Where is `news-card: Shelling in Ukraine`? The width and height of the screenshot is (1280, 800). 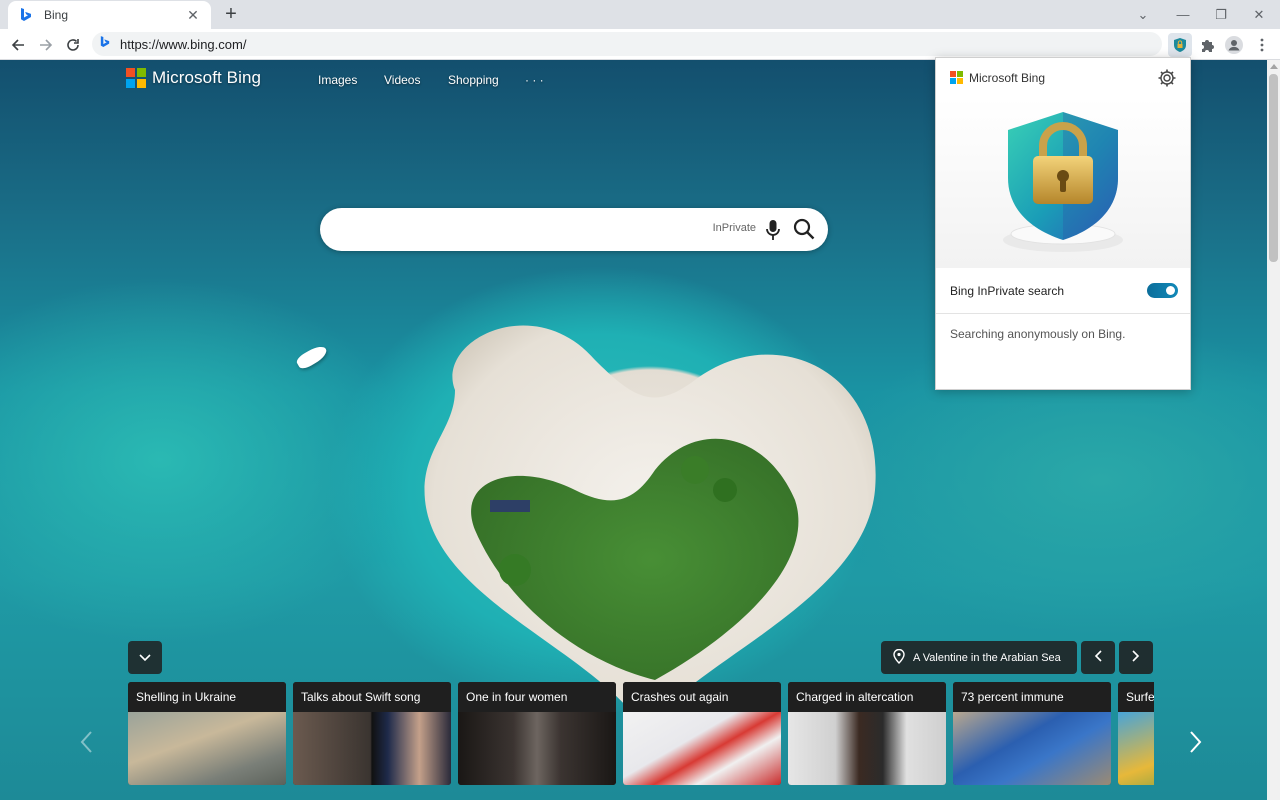
news-card: Shelling in Ukraine is located at coordinates (207, 733).